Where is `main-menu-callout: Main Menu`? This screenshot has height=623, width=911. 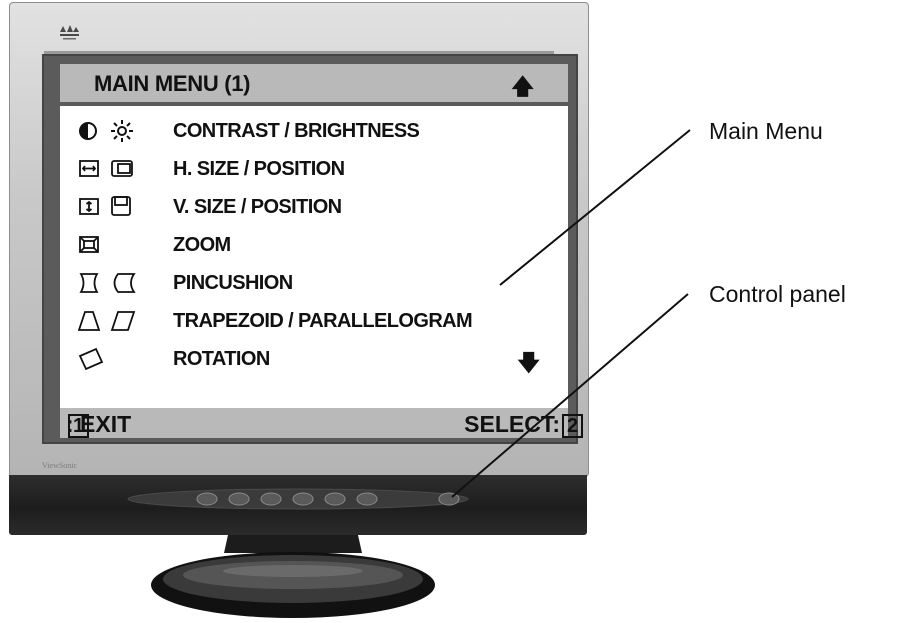
main-menu-callout: Main Menu is located at coordinates (766, 131).